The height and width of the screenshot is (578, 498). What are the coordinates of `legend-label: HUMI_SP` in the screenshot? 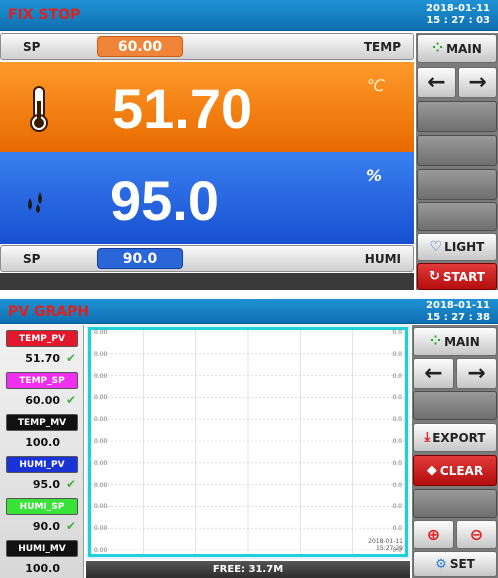 It's located at (42, 506).